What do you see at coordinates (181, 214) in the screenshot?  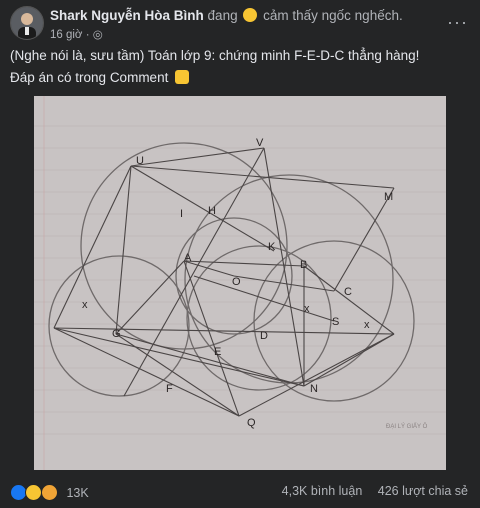 I see `label-i: I` at bounding box center [181, 214].